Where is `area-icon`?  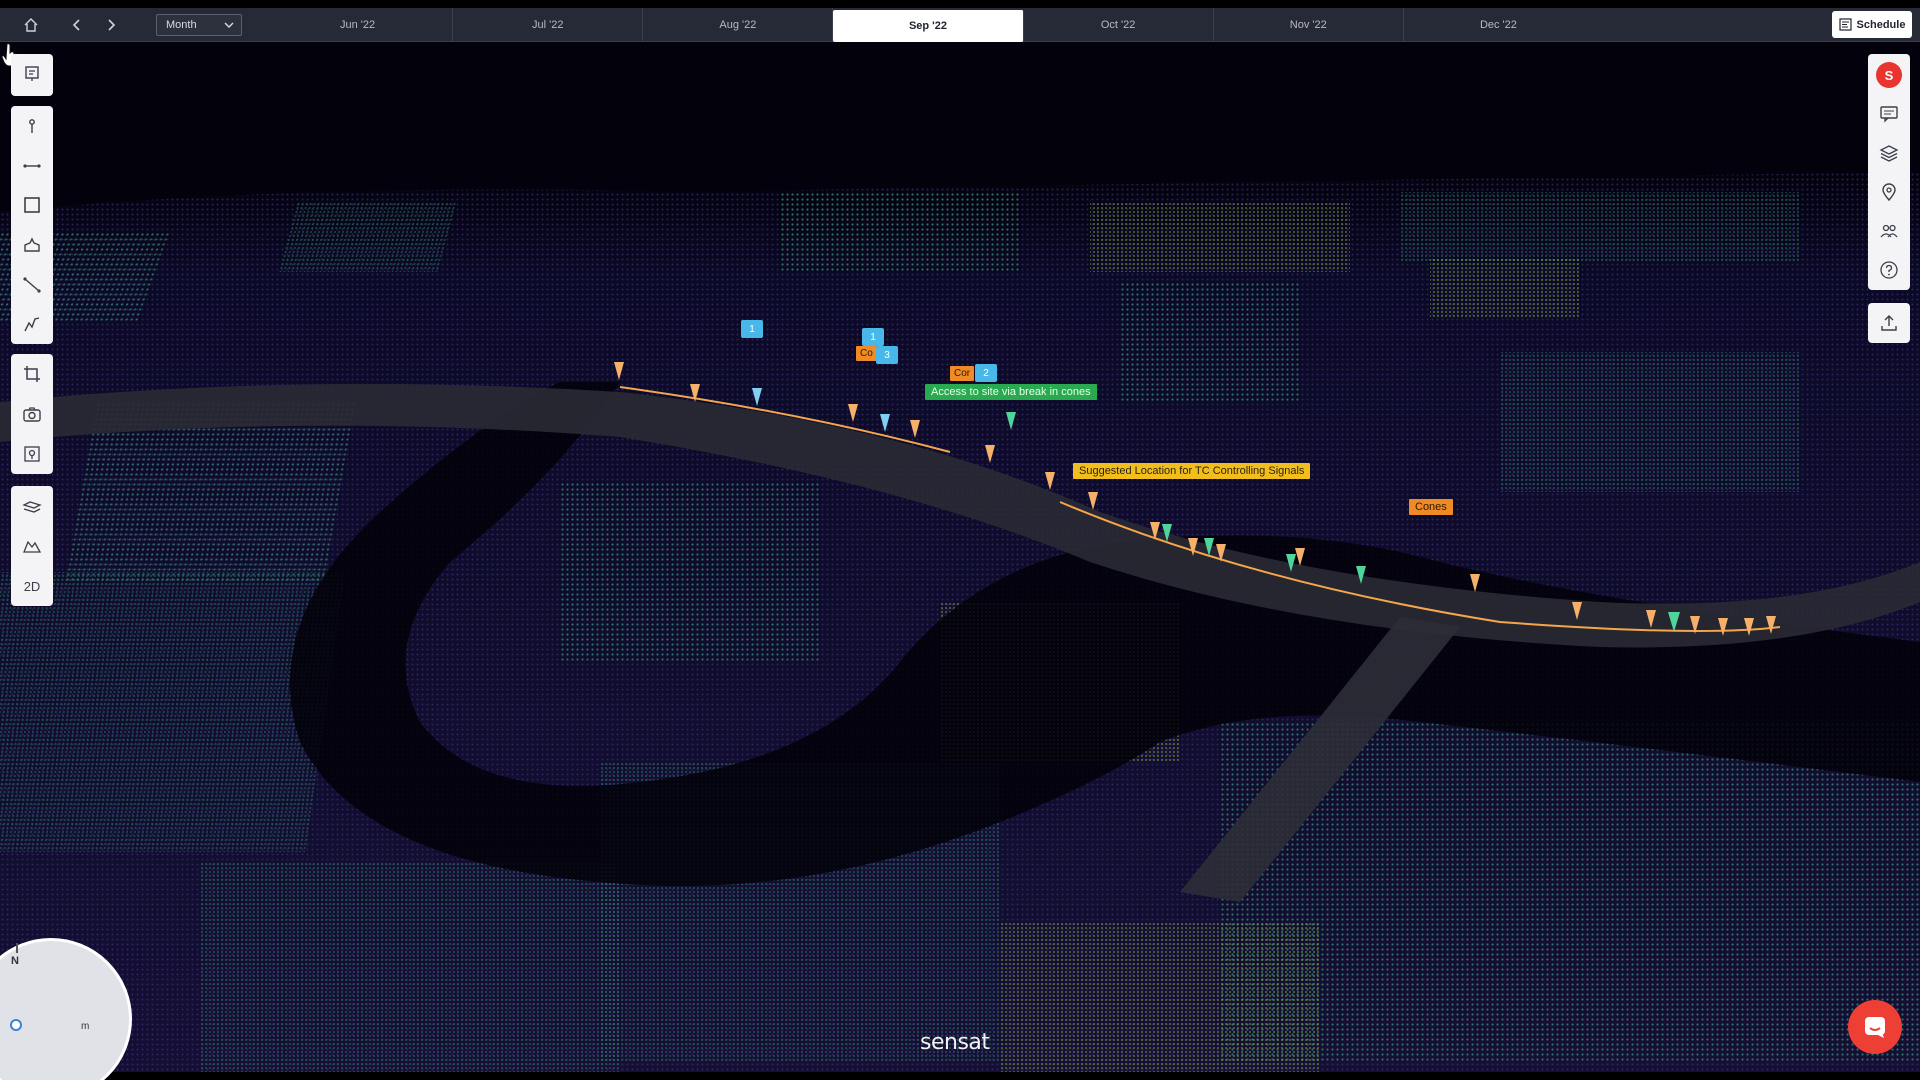
area-icon is located at coordinates (32, 205).